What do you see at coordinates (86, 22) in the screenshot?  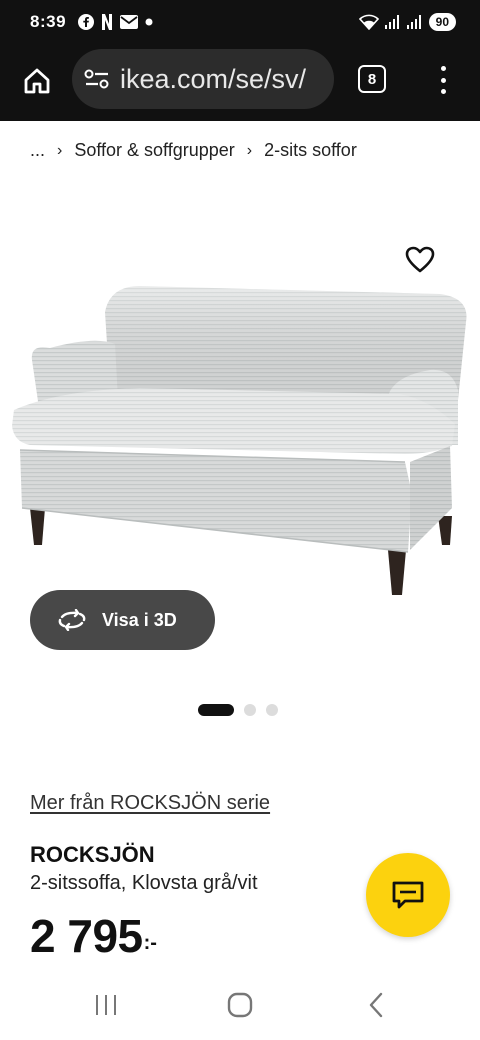 I see `facebook-icon` at bounding box center [86, 22].